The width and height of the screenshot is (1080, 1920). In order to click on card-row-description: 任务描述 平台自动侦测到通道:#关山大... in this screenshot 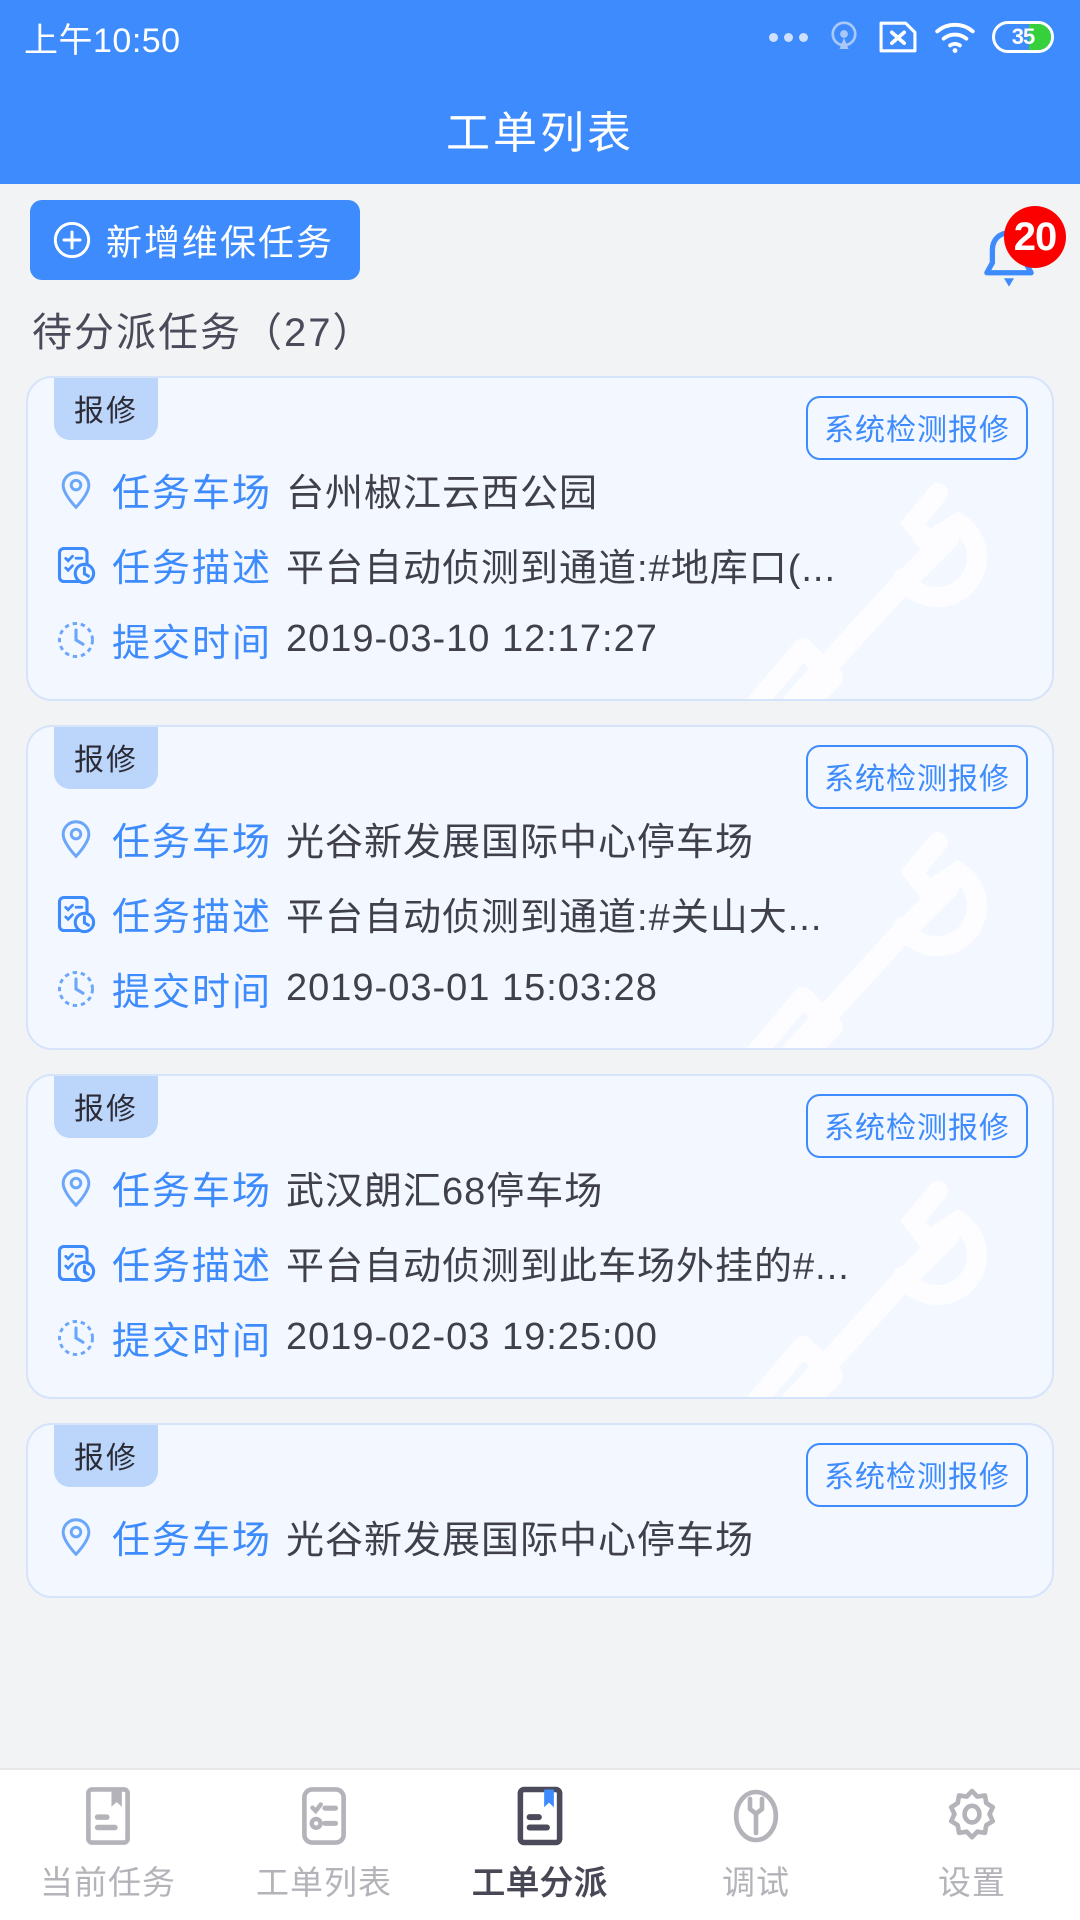, I will do `click(540, 913)`.